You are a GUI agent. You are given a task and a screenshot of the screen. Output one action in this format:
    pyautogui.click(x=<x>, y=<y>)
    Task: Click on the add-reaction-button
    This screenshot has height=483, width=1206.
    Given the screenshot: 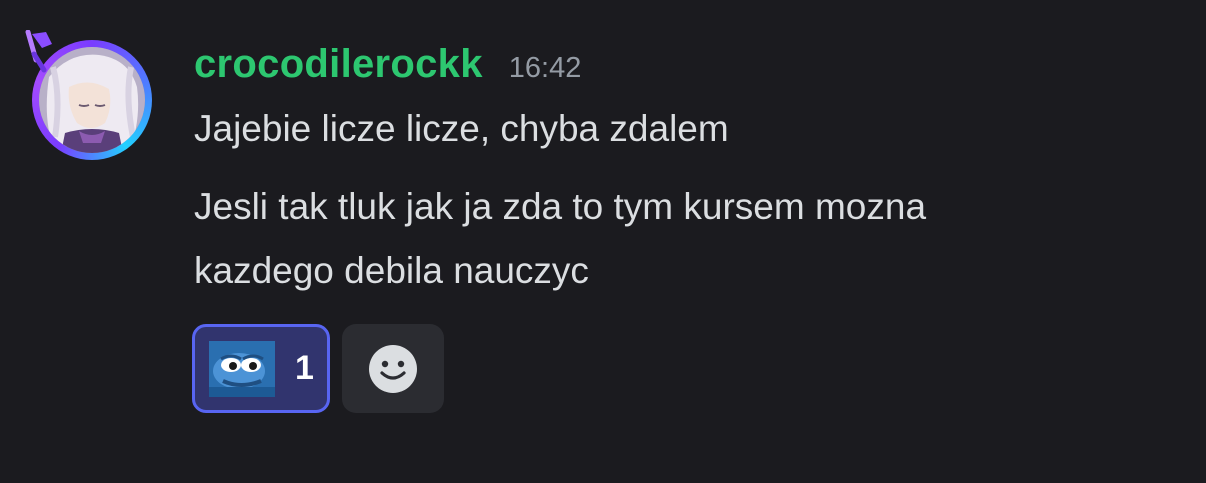 What is the action you would take?
    pyautogui.click(x=393, y=368)
    